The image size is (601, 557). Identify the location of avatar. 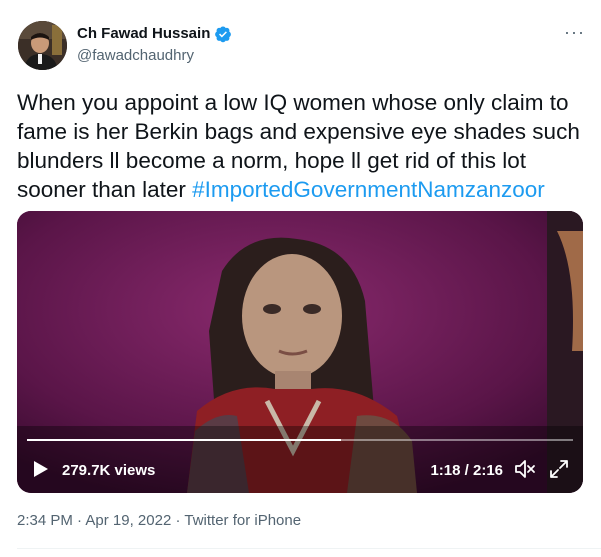
(42, 45).